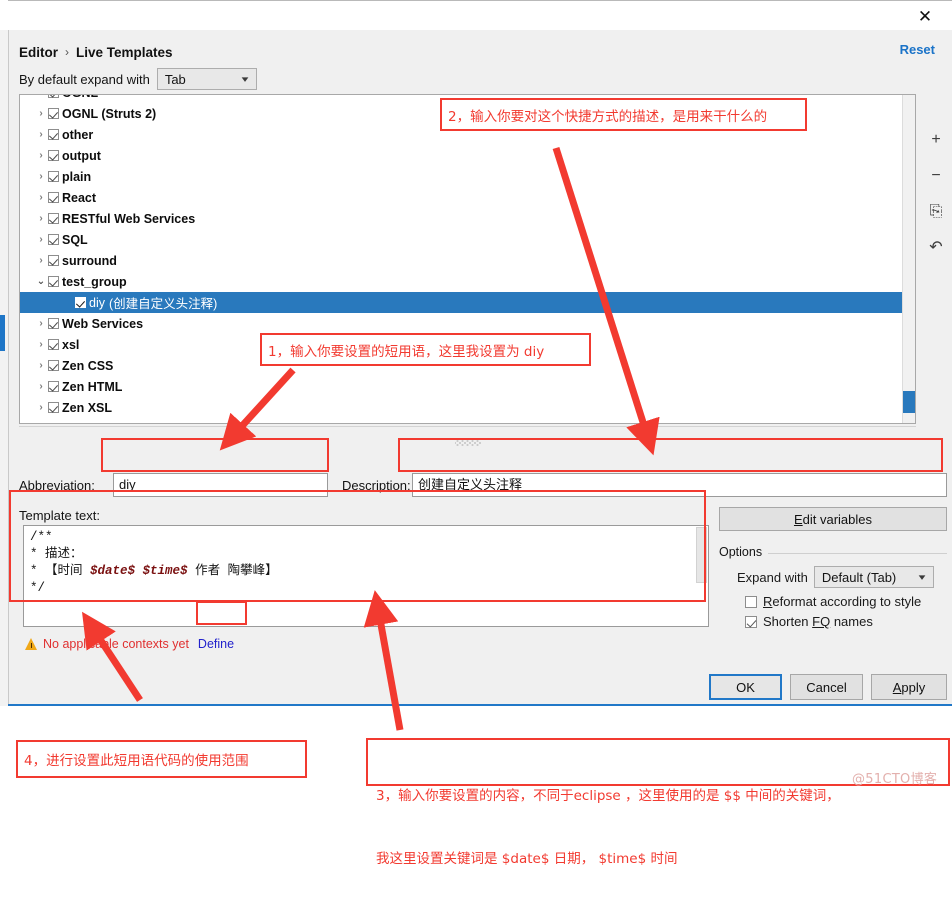 This screenshot has height=912, width=952. What do you see at coordinates (925, 16) in the screenshot?
I see `close-icon: ✕` at bounding box center [925, 16].